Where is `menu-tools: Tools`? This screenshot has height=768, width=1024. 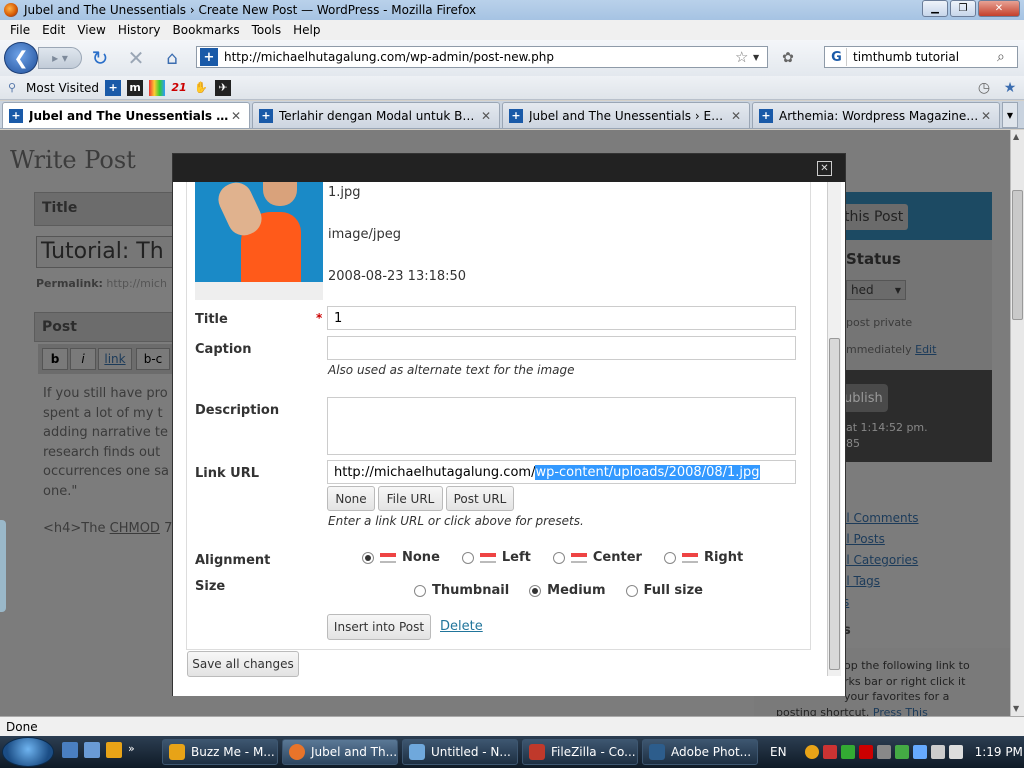 menu-tools: Tools is located at coordinates (267, 30).